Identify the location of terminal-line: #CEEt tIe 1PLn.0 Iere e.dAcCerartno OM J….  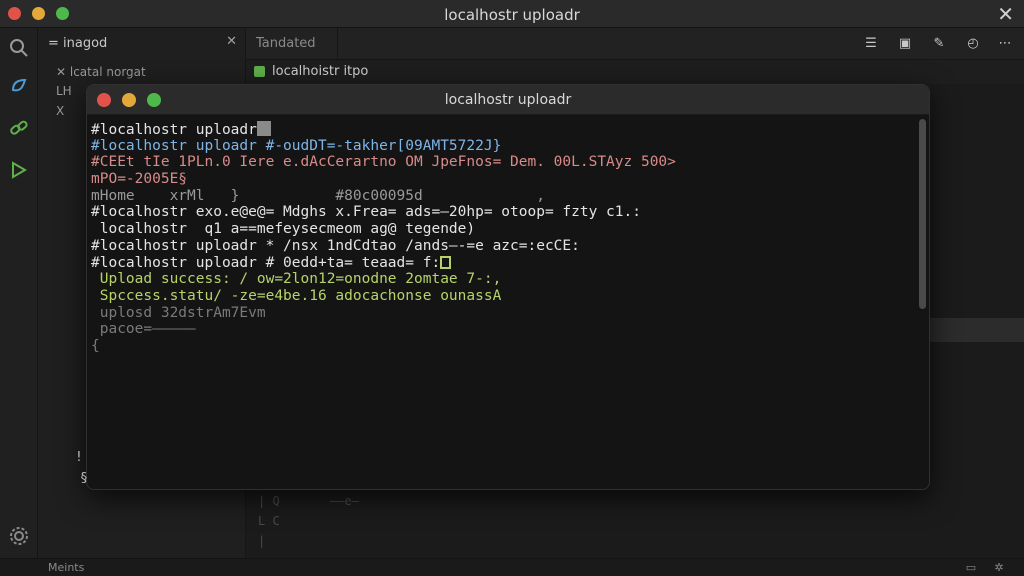
(503, 162).